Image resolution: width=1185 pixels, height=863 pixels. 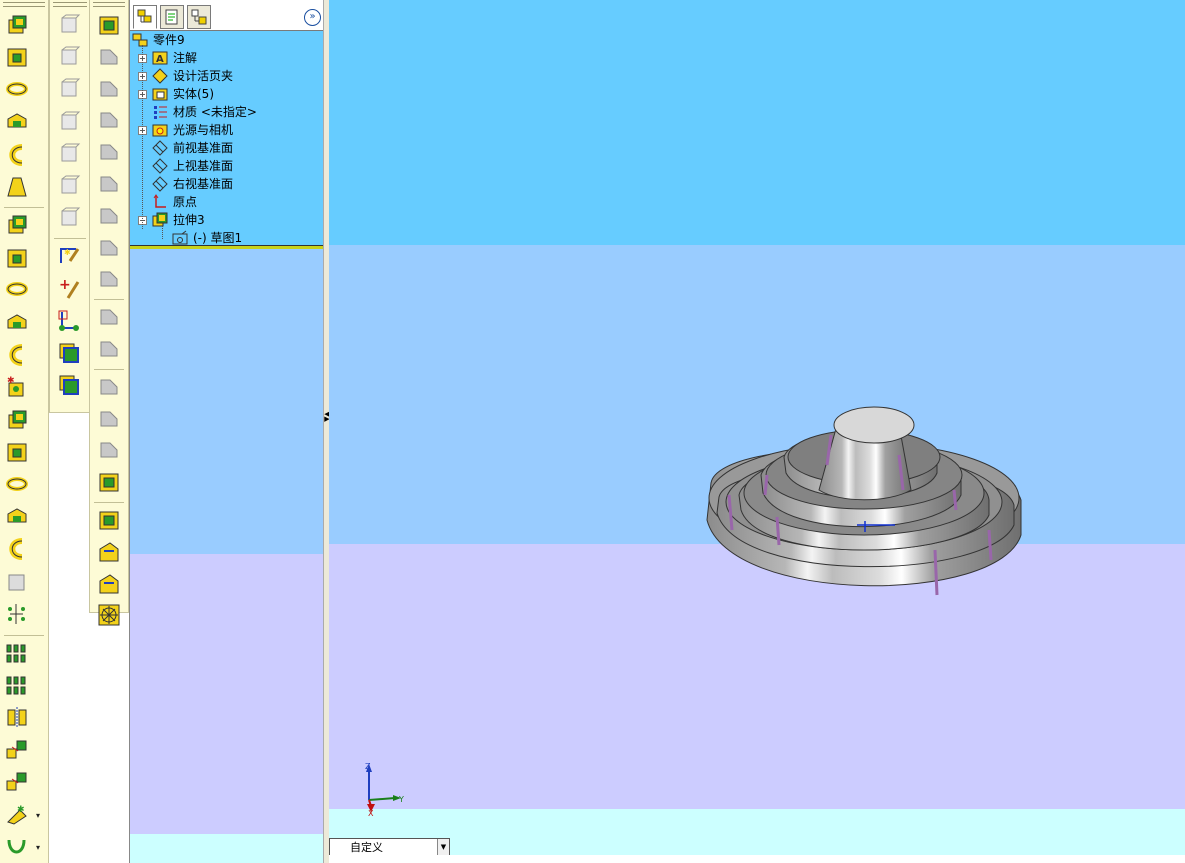 What do you see at coordinates (227, 112) in the screenshot?
I see `tree-node: 材质 <未指定>` at bounding box center [227, 112].